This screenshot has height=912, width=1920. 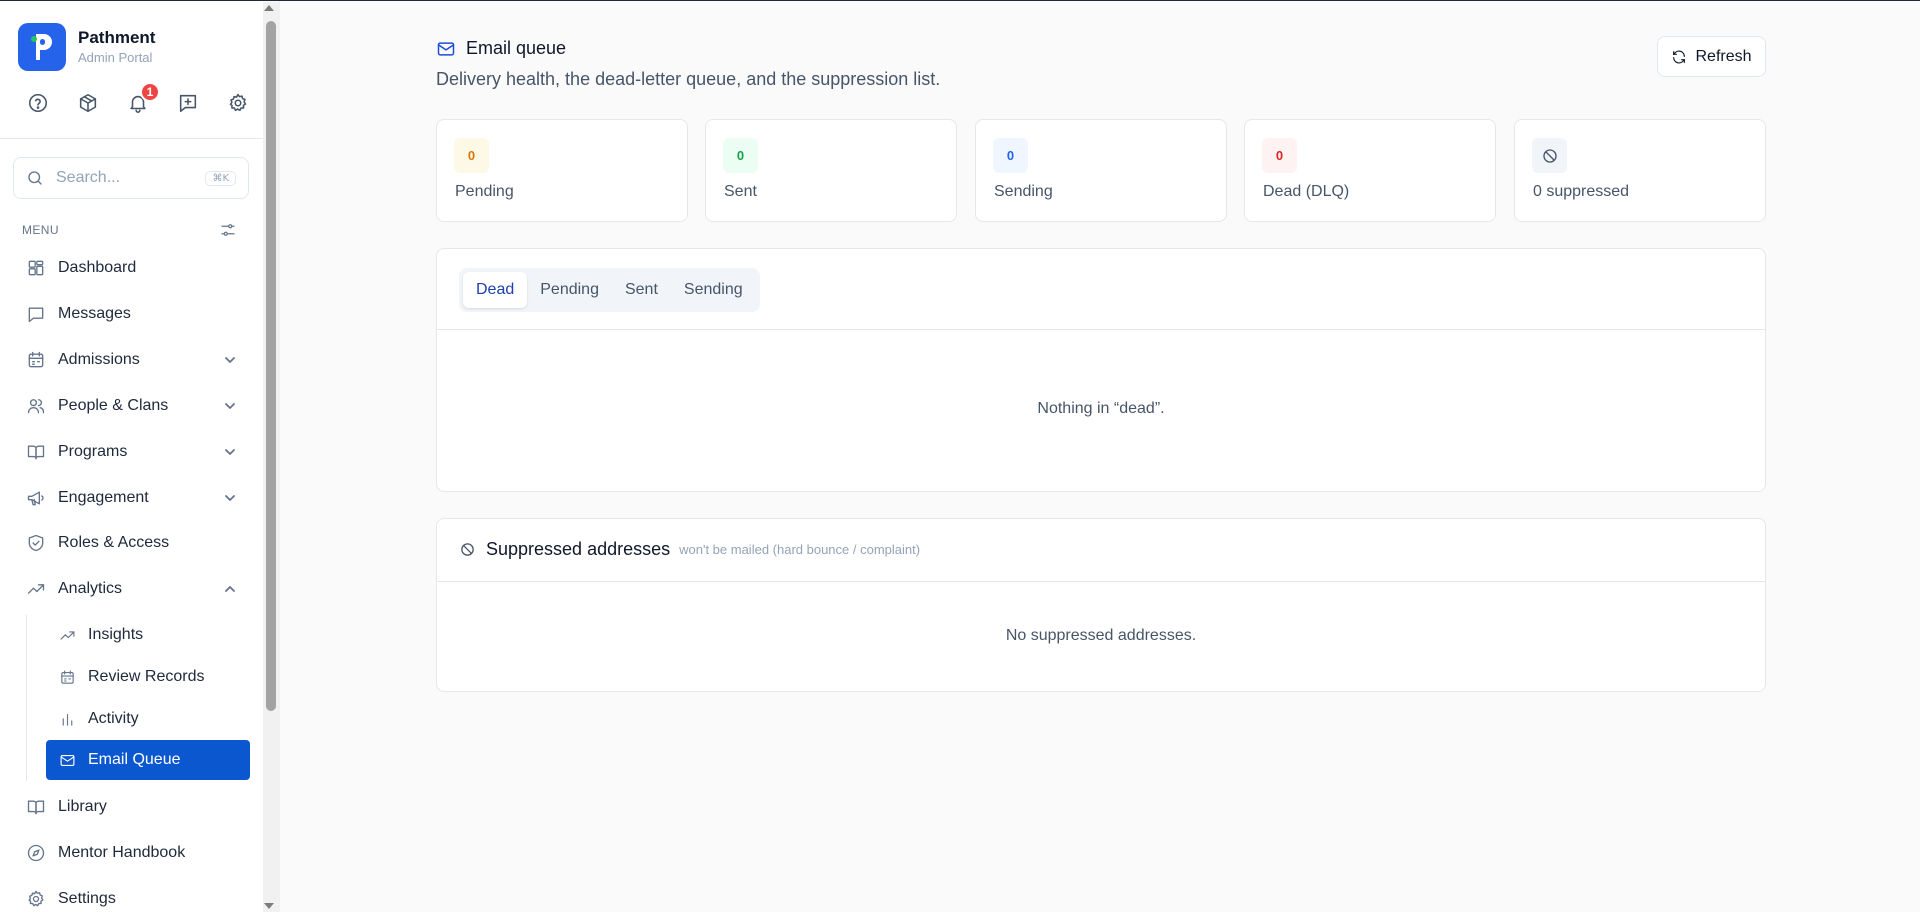 I want to click on sidebar-item-mentor-handbook: Mentor Handbook, so click(x=138, y=853).